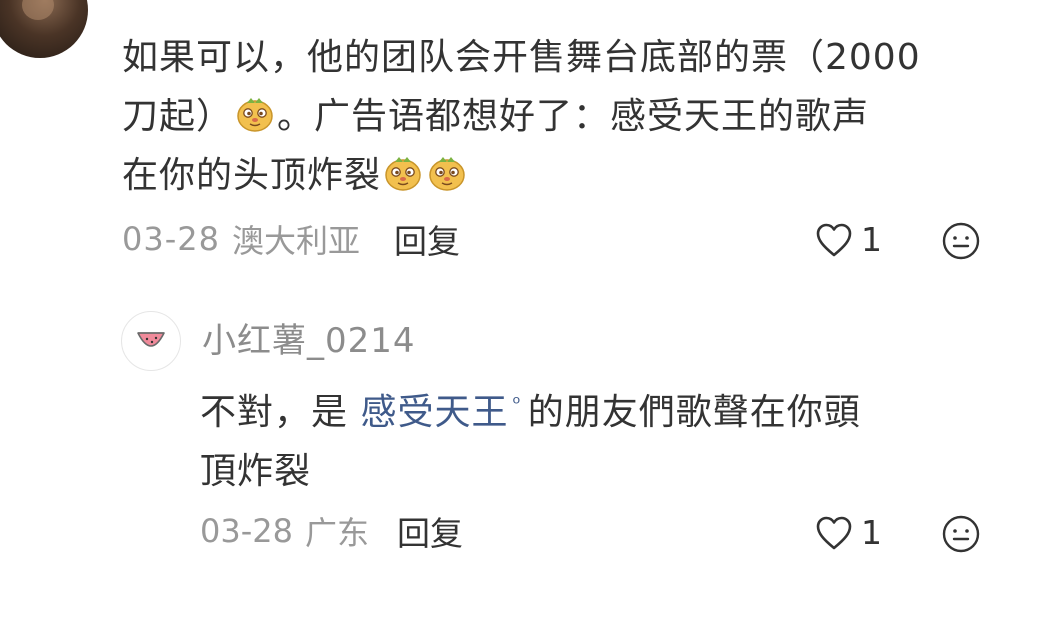  I want to click on search-topic-text: 感受天王, so click(434, 412).